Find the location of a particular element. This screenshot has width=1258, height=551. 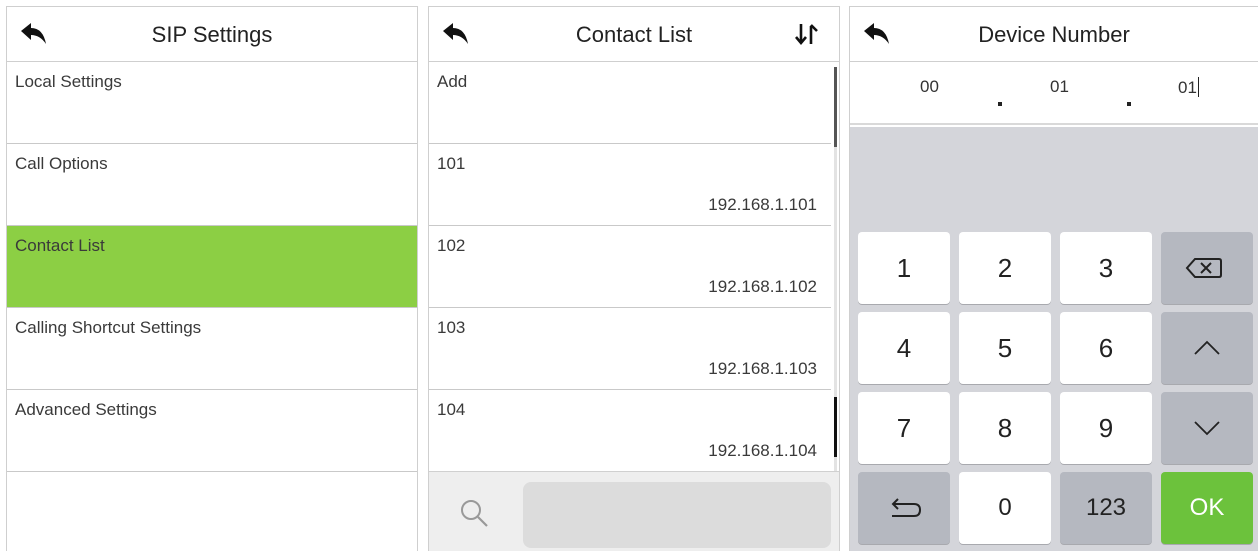

page-title: Contact List is located at coordinates (634, 34).